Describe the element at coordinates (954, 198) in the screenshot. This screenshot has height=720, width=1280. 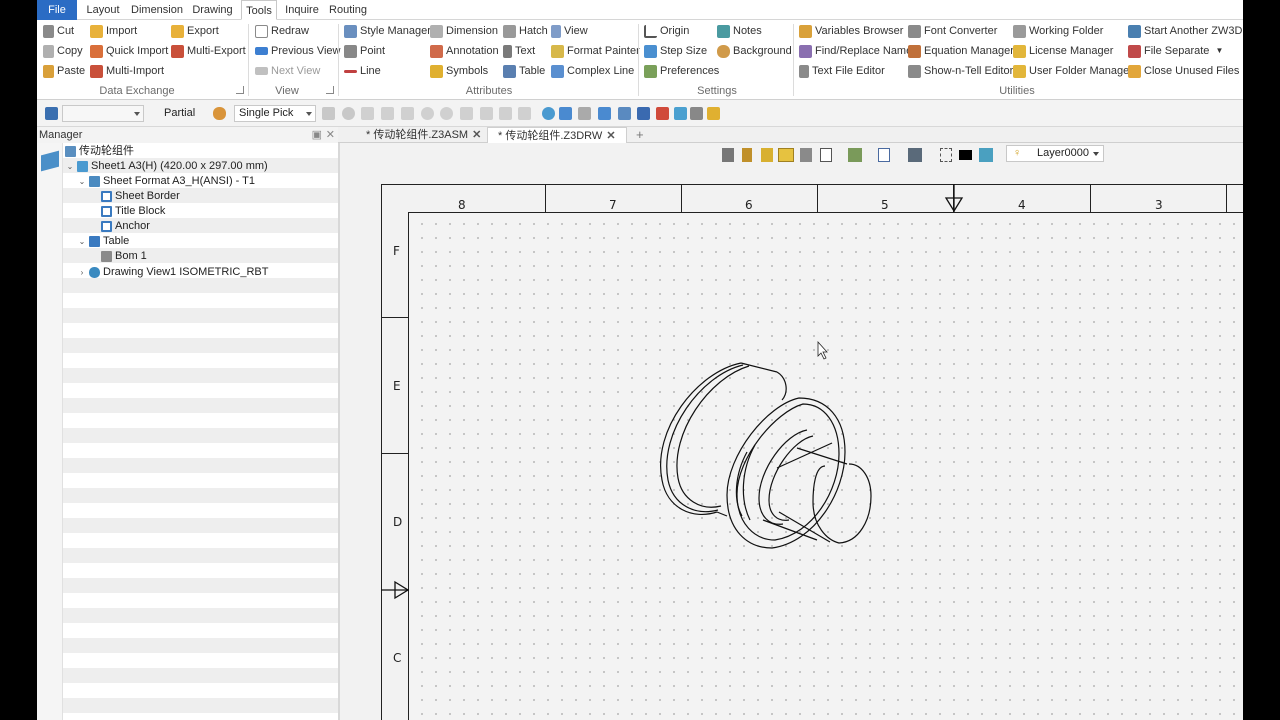
I see `center-mark-top-icon` at that location.